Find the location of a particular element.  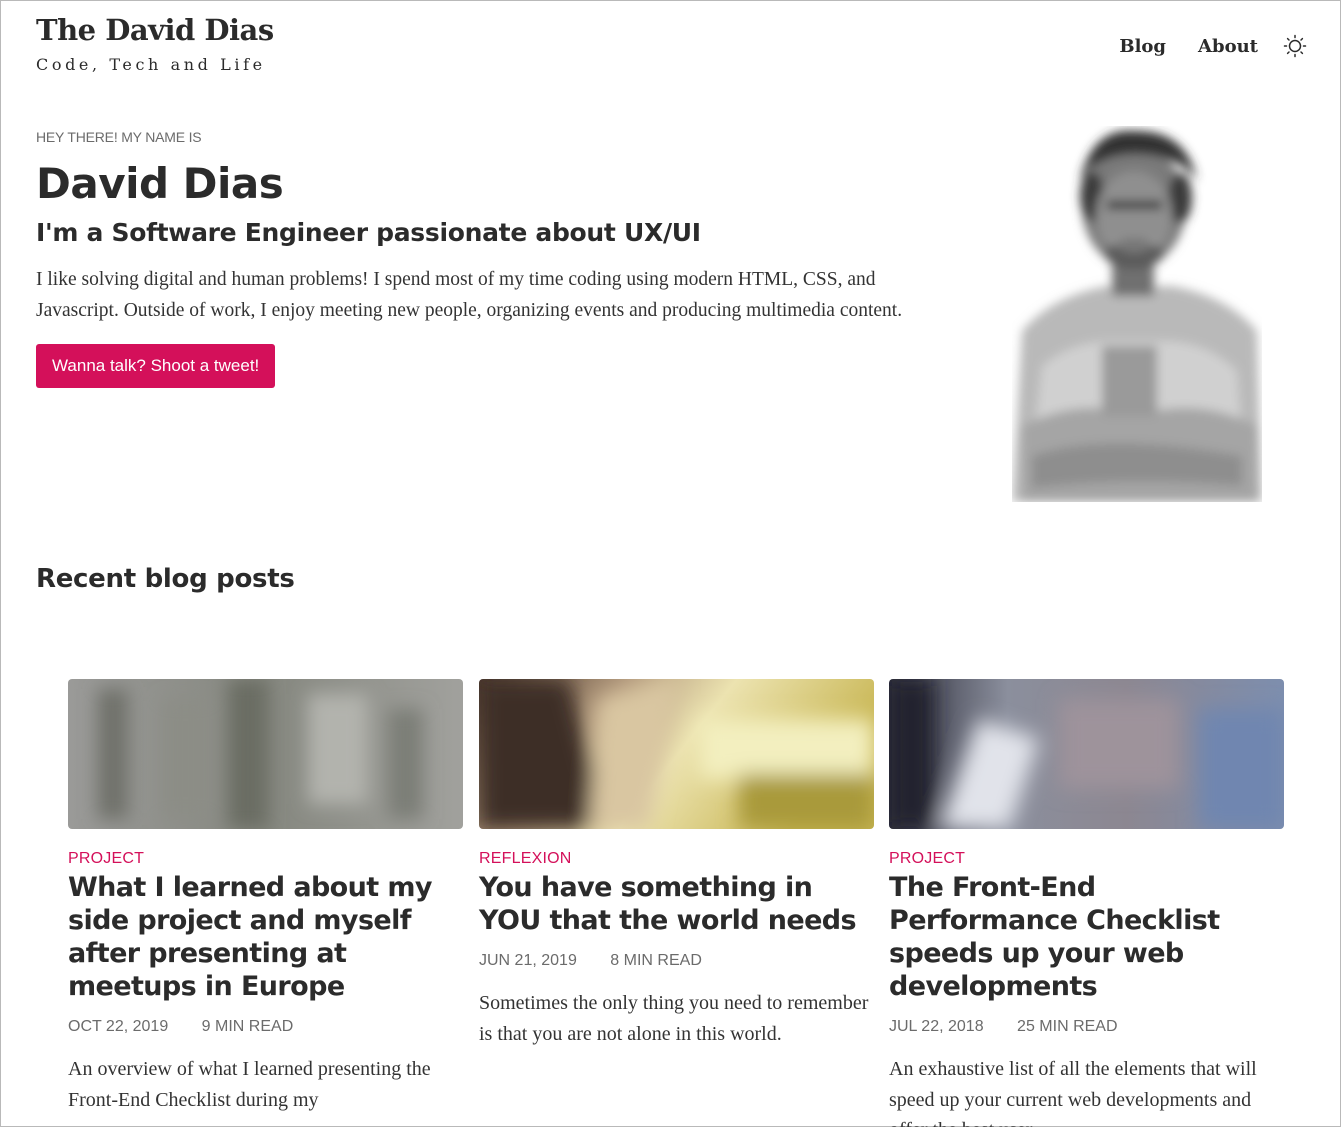

sun-icon is located at coordinates (1295, 46).